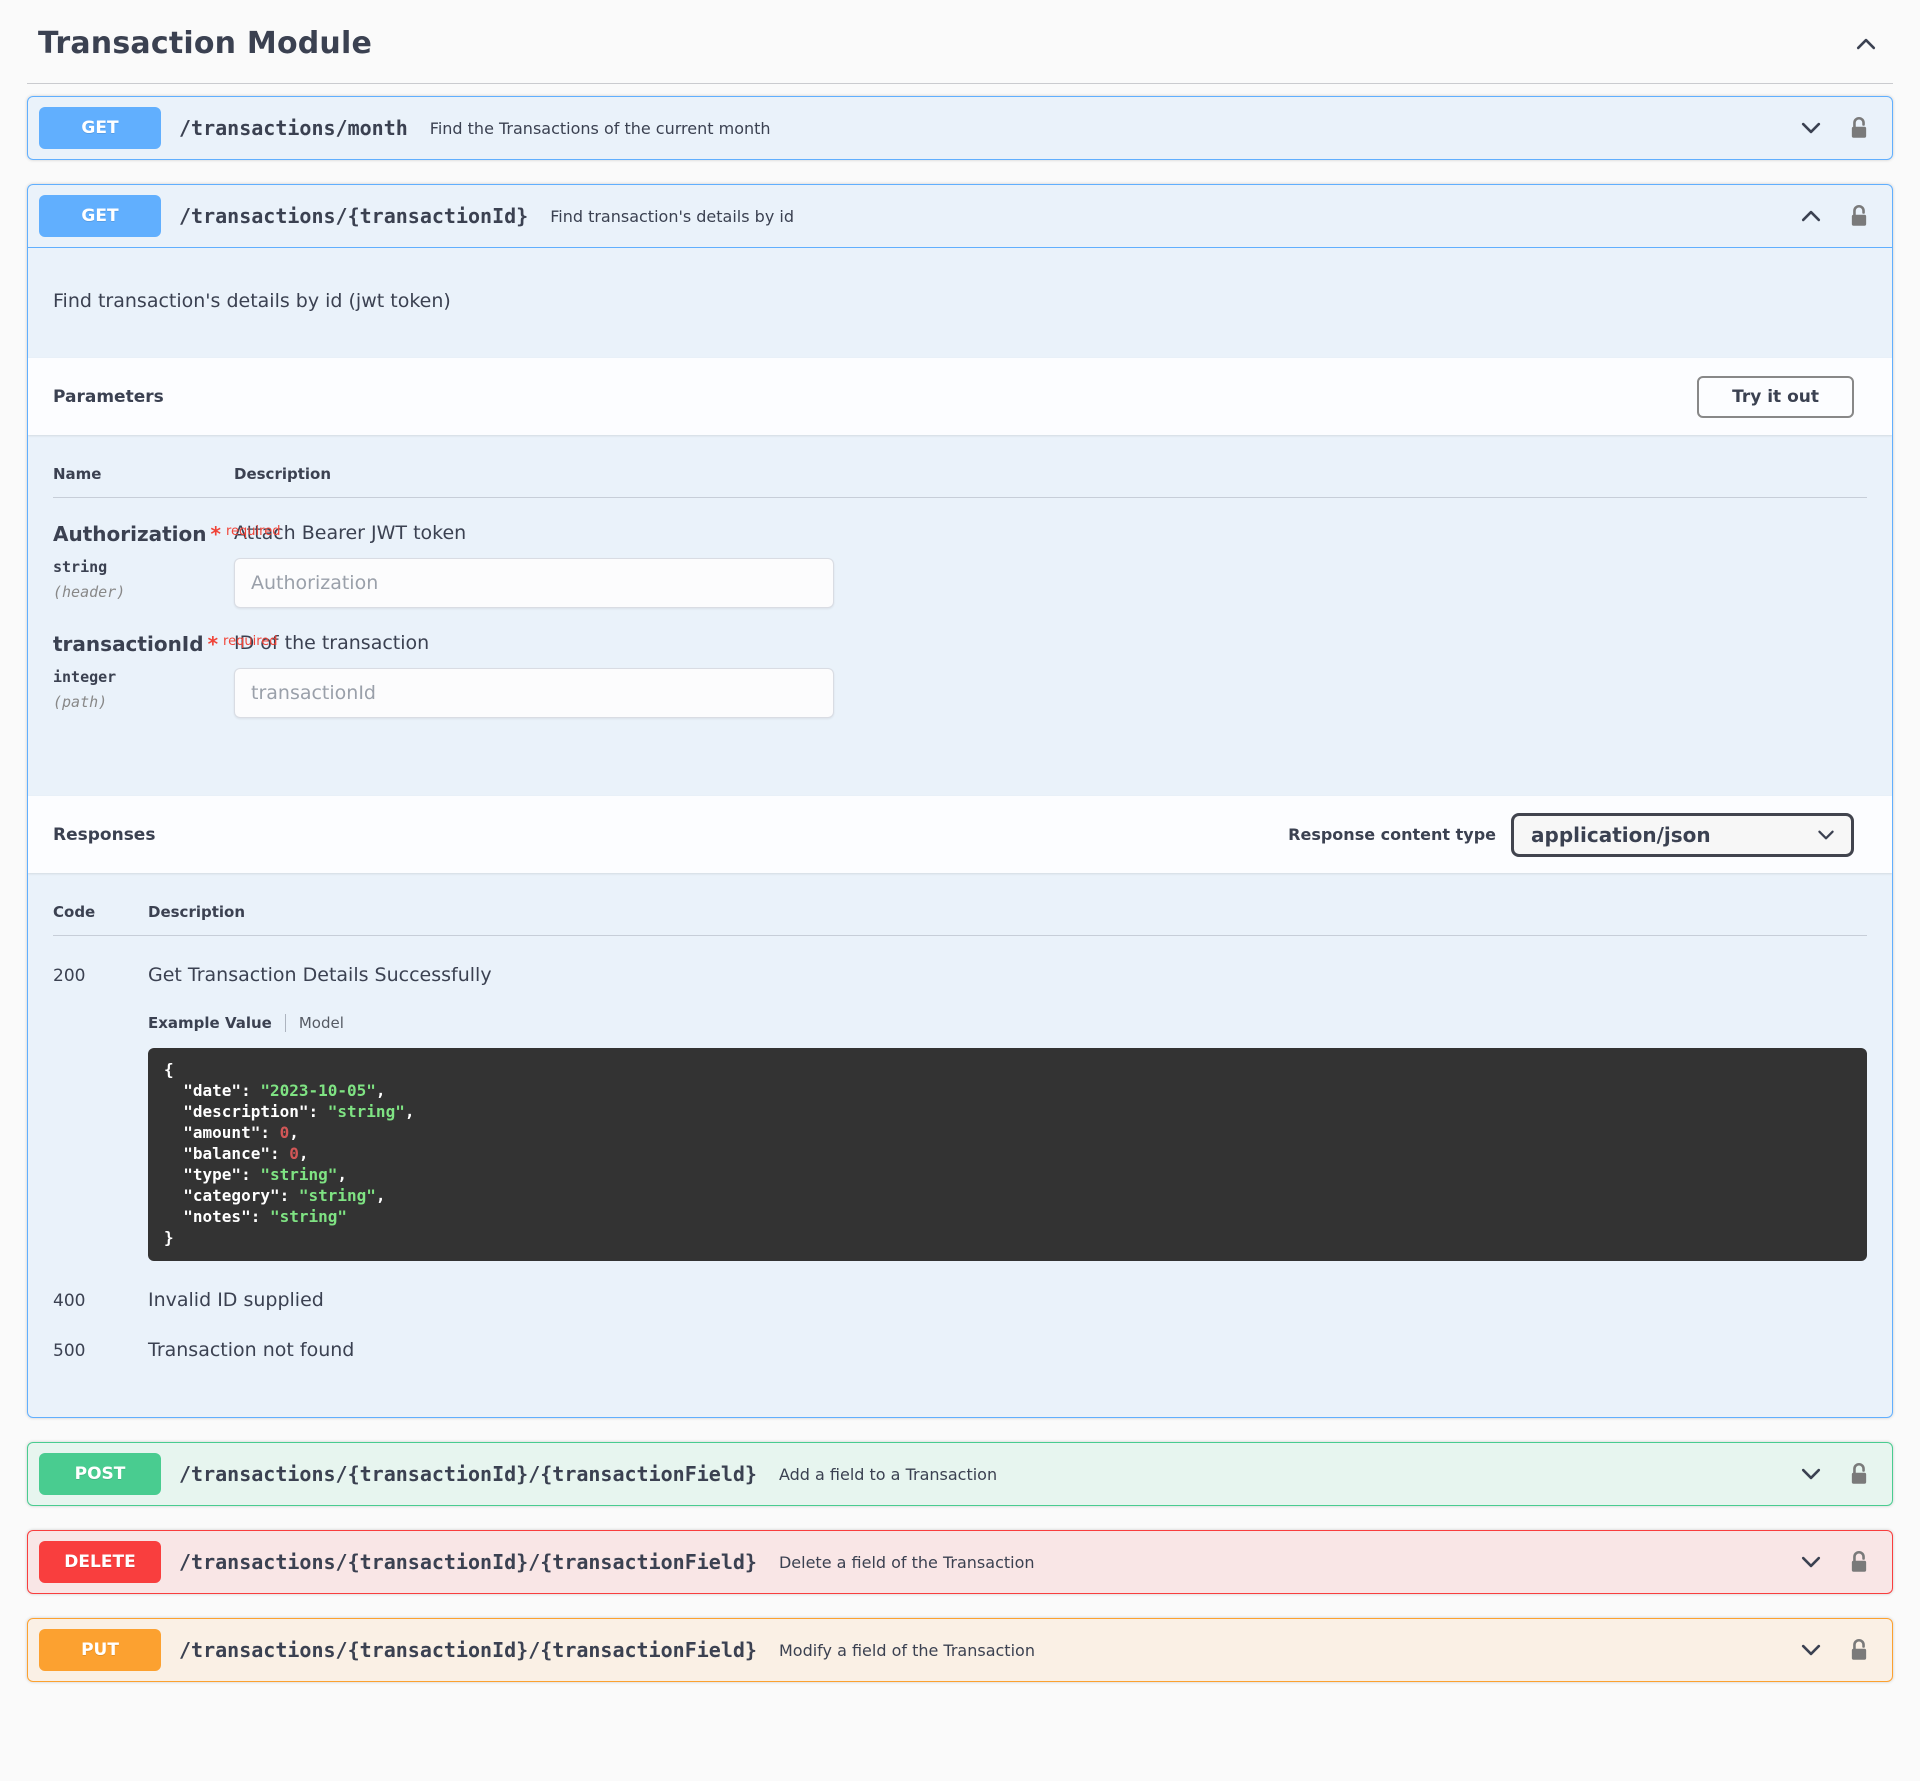 The height and width of the screenshot is (1781, 1920). What do you see at coordinates (77, 474) in the screenshot?
I see `col-header-name: Name` at bounding box center [77, 474].